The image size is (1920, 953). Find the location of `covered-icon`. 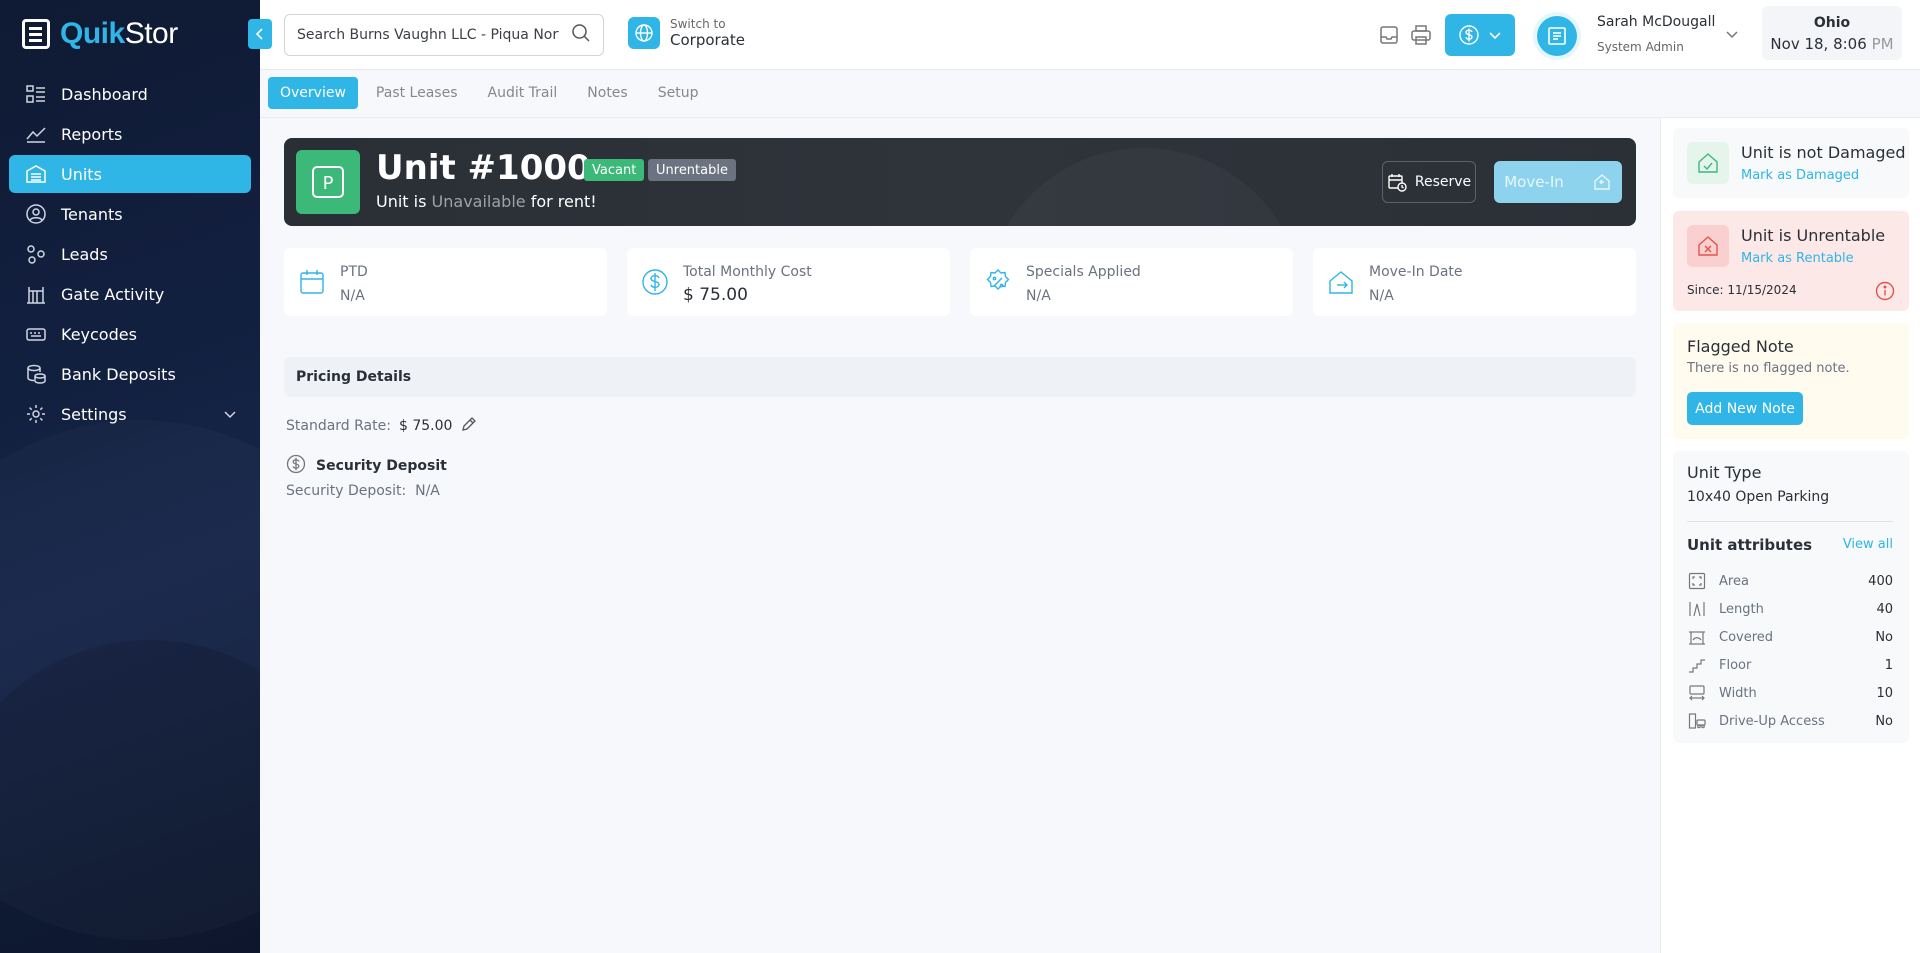

covered-icon is located at coordinates (1697, 637).